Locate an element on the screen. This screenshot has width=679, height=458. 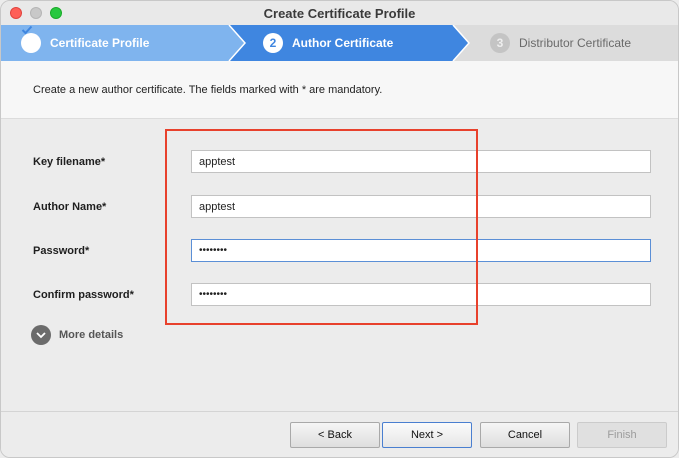
author-name-label: Author Name* is located at coordinates (70, 207).